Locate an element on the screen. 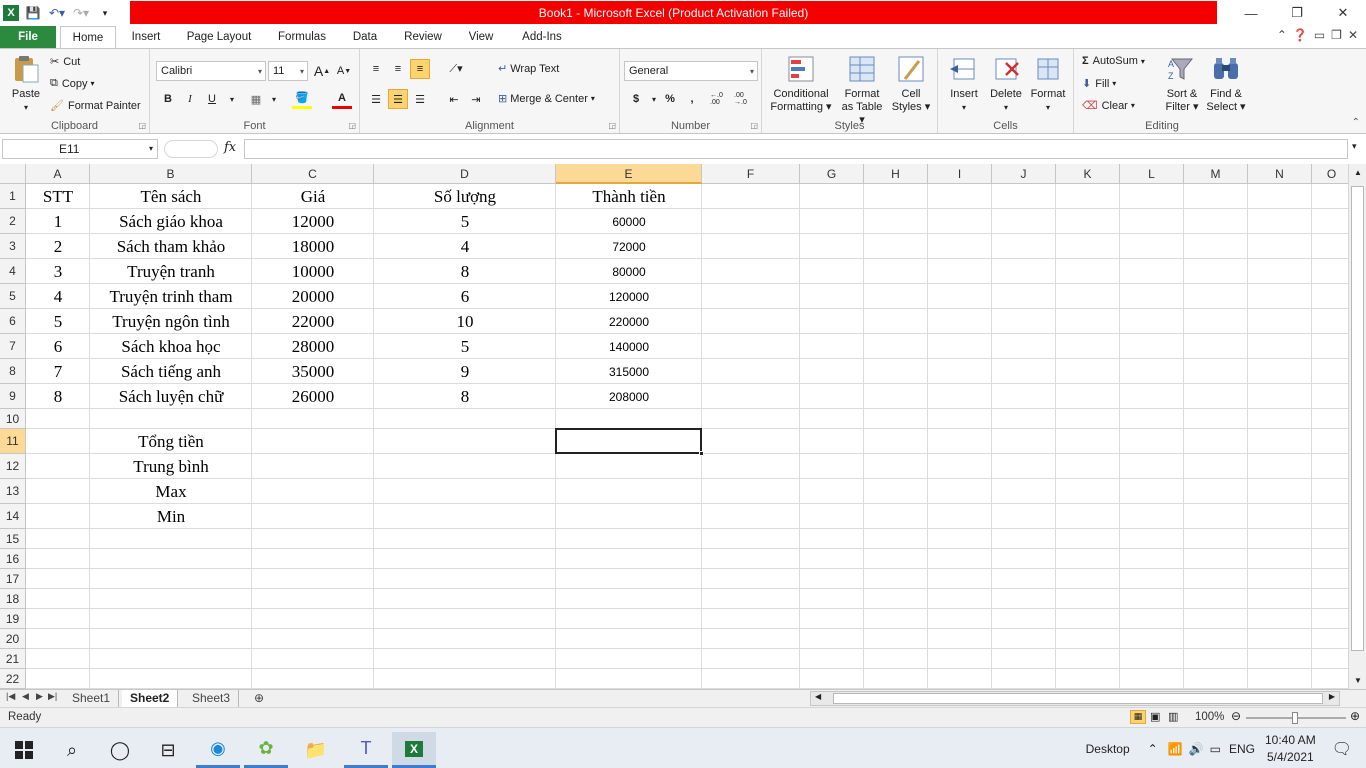  row-header-10: 10 is located at coordinates (13, 419).